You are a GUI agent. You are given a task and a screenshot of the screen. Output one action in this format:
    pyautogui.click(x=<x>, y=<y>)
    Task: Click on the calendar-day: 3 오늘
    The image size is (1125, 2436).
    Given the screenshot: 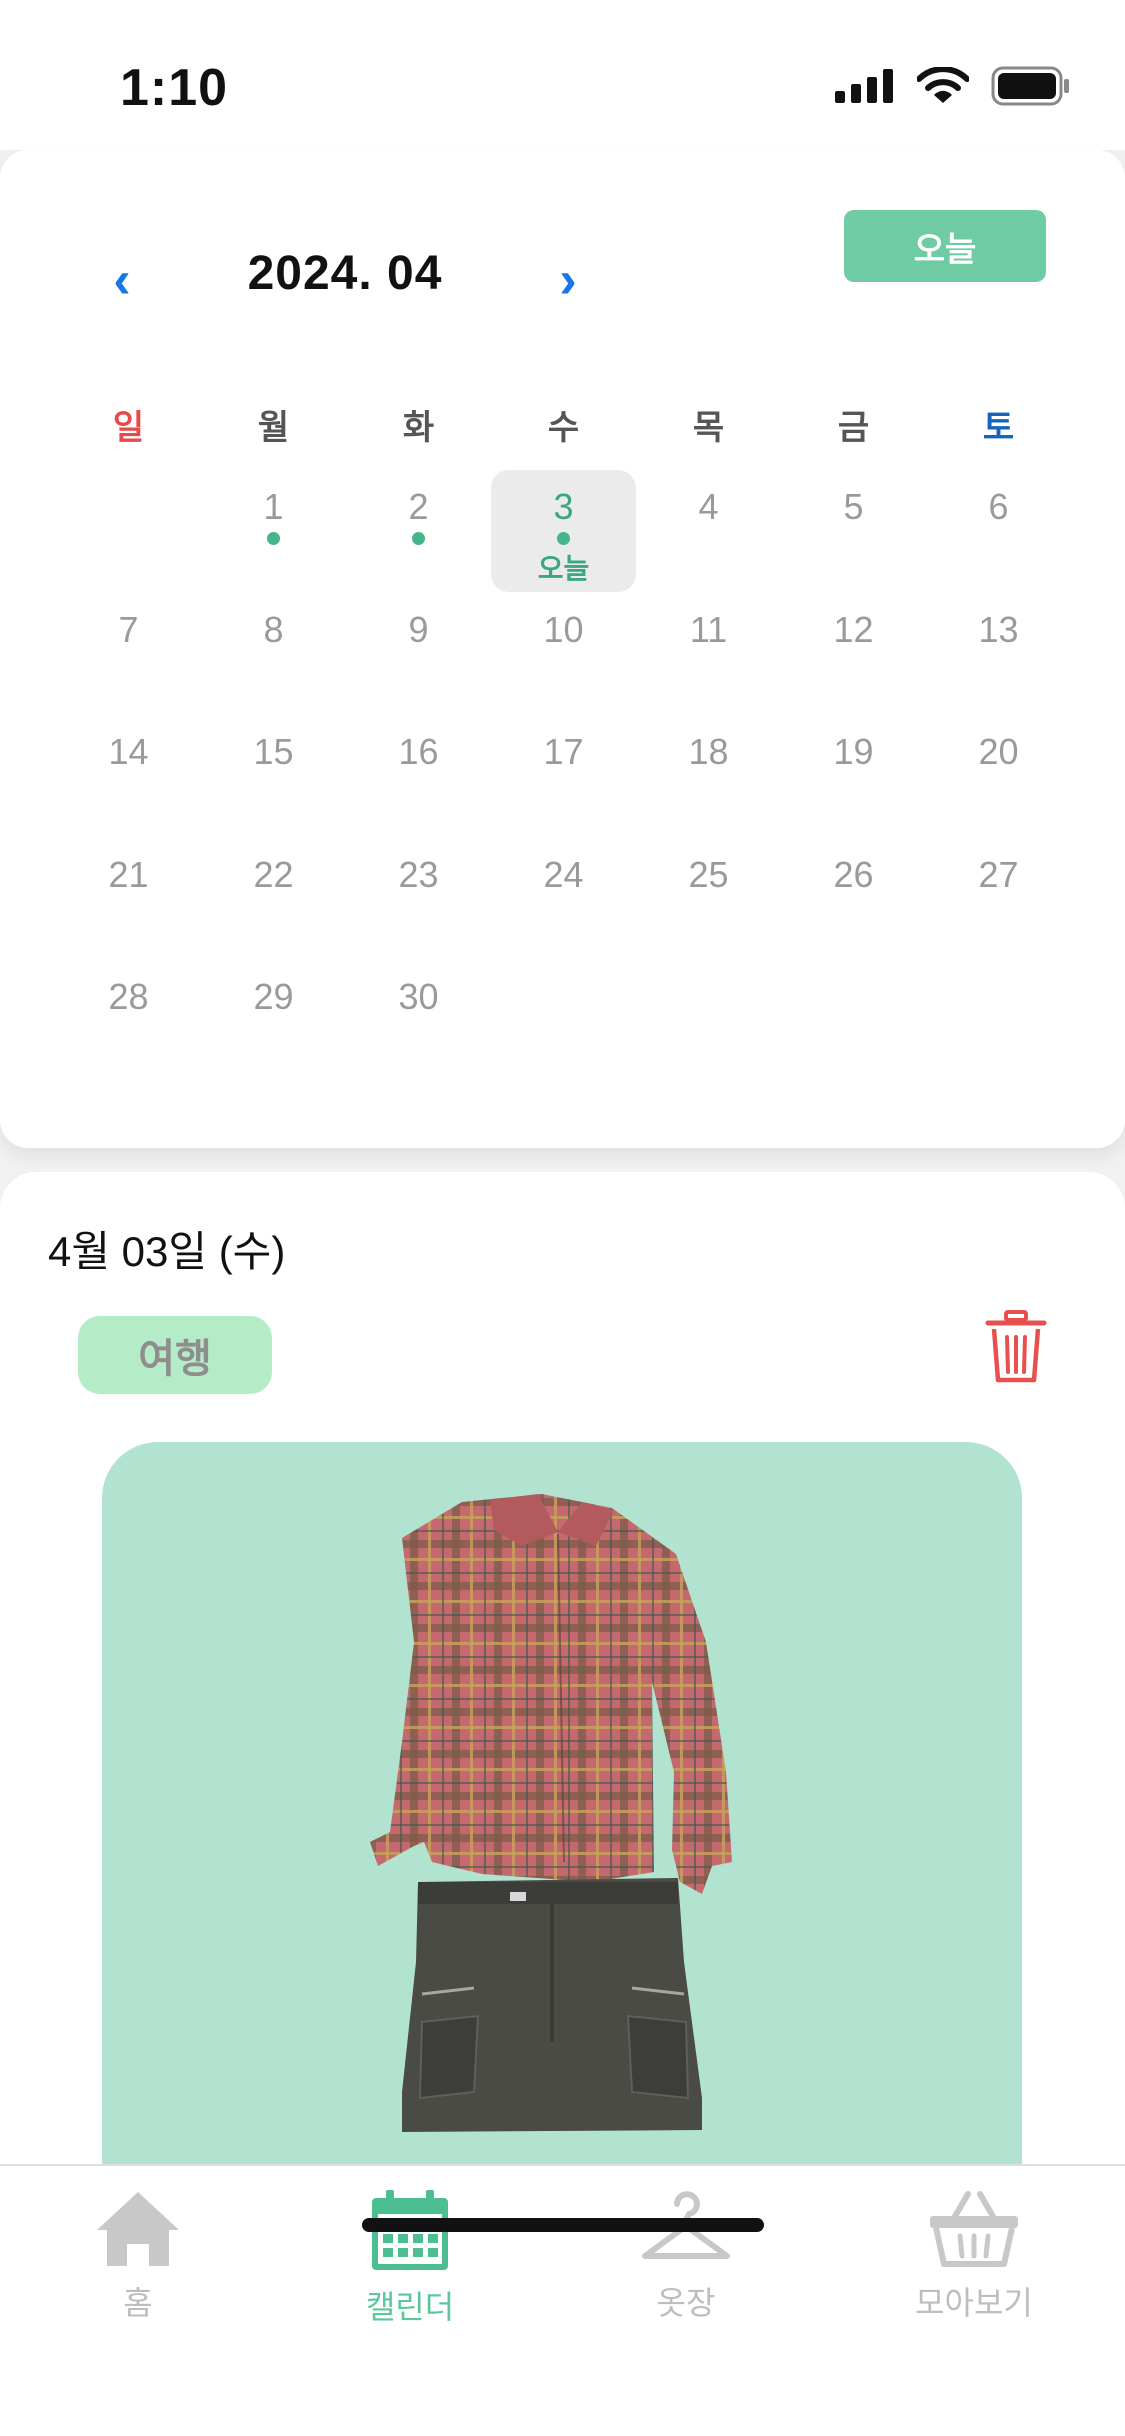 What is the action you would take?
    pyautogui.click(x=563, y=531)
    